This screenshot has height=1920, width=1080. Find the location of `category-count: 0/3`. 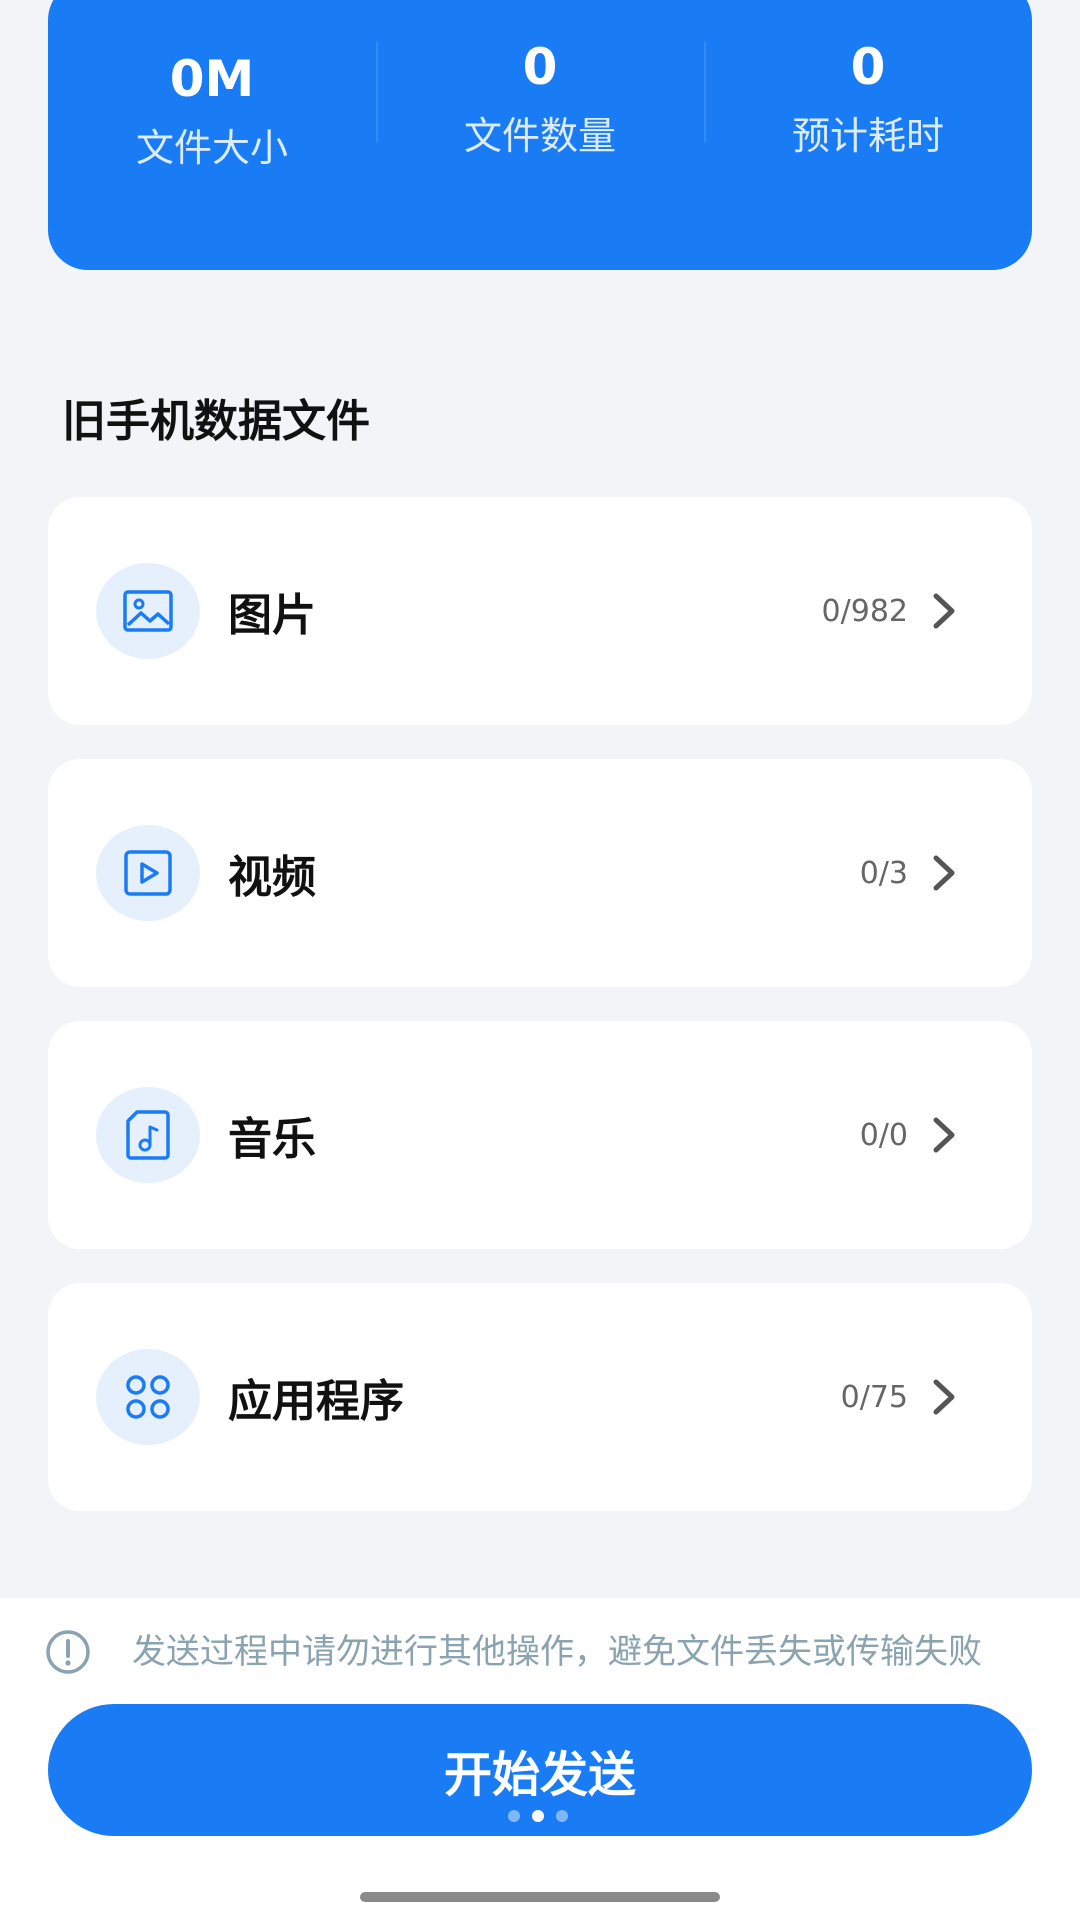

category-count: 0/3 is located at coordinates (883, 873).